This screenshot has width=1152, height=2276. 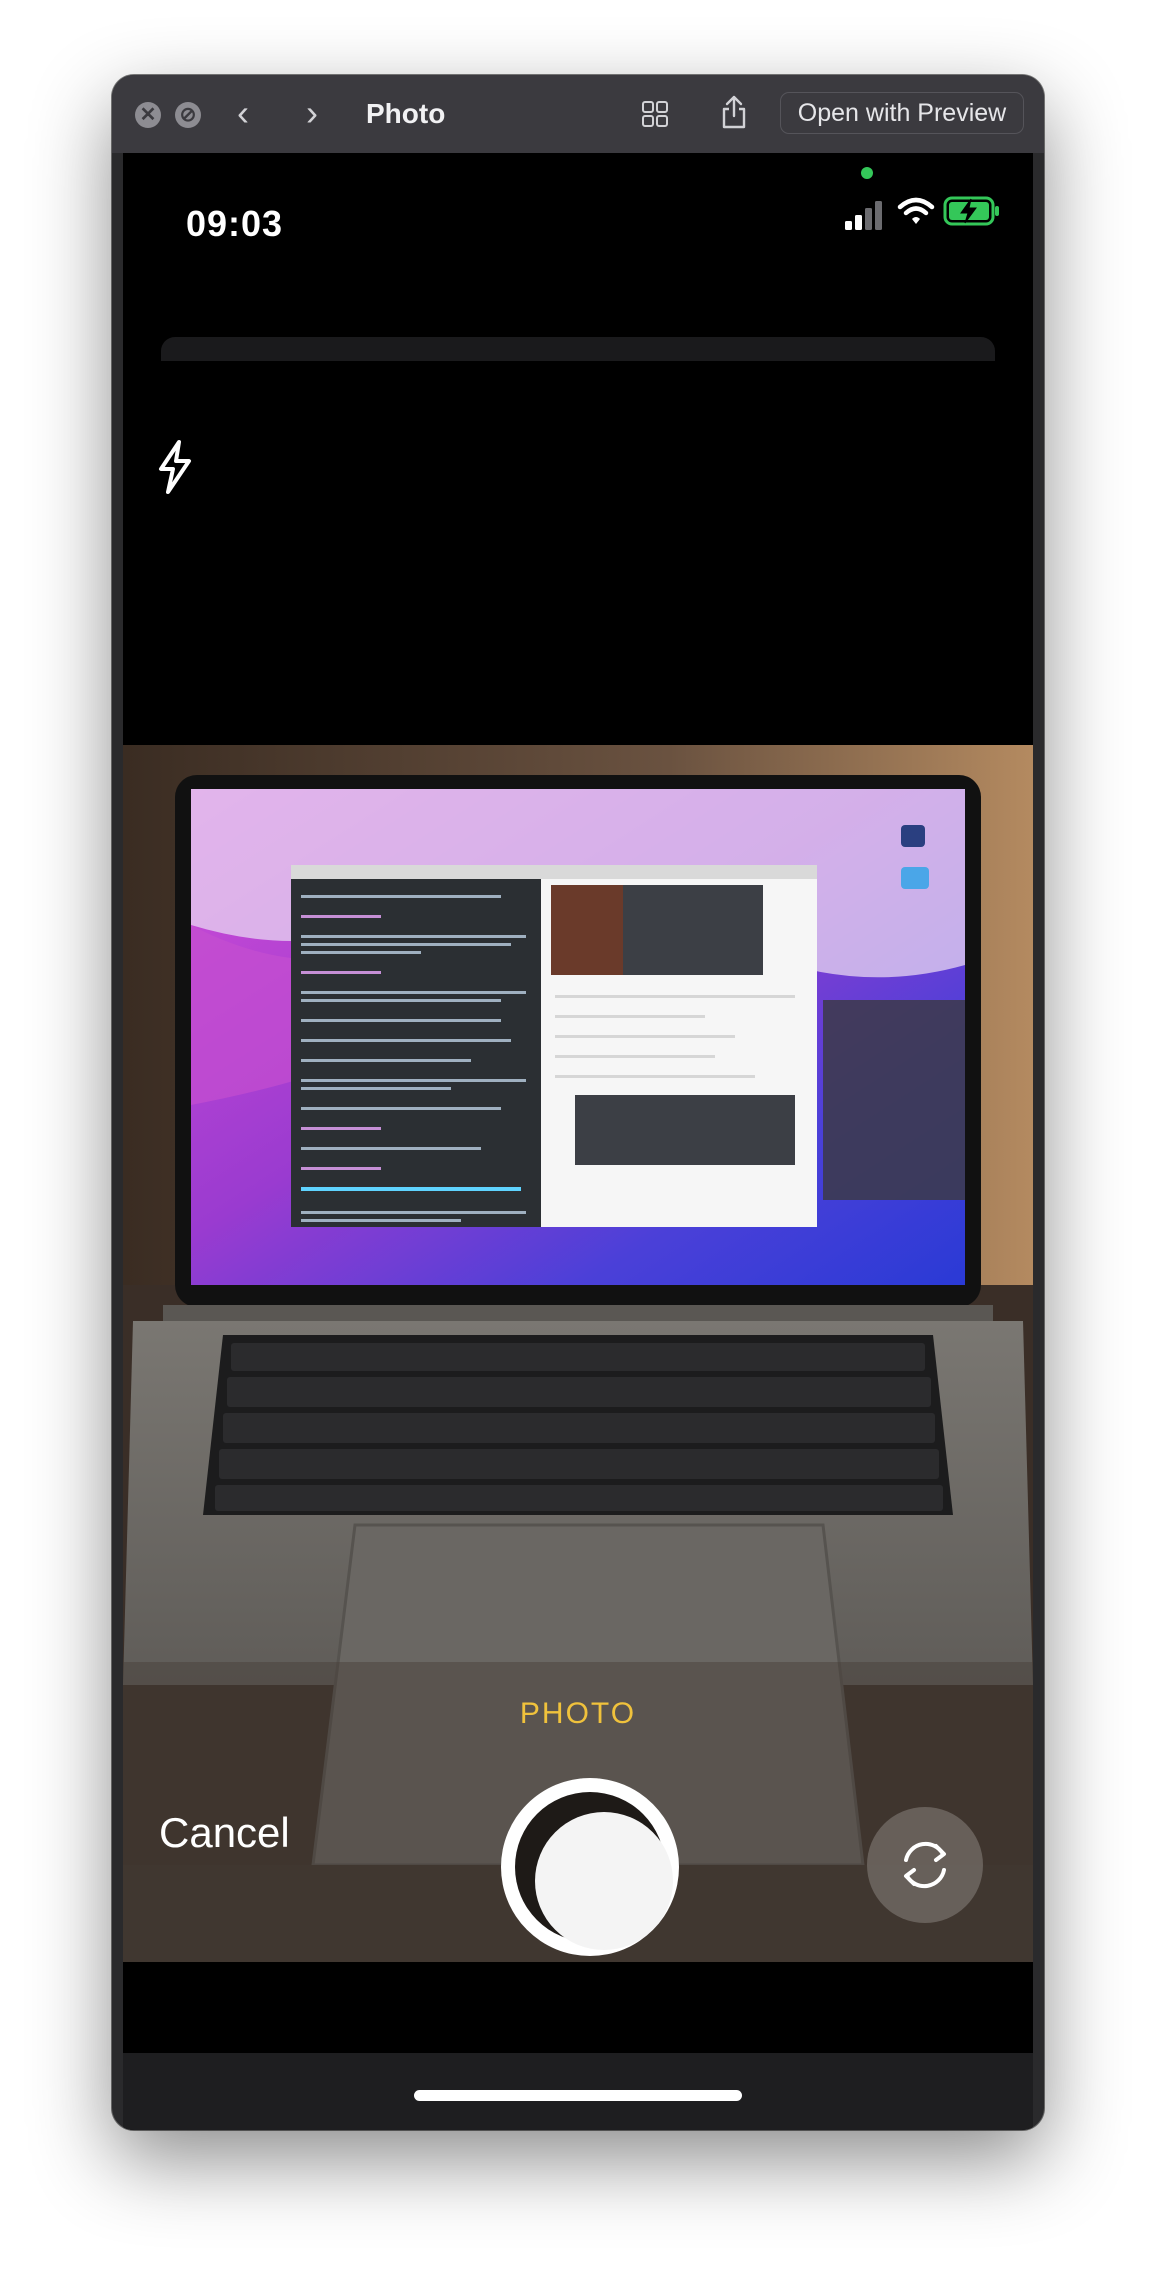 I want to click on photo-mode-label: PHOTO, so click(x=578, y=1714).